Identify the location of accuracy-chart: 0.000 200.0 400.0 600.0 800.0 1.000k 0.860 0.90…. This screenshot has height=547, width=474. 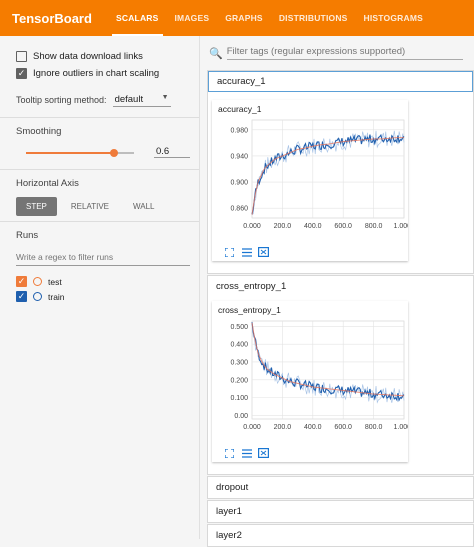
(313, 178).